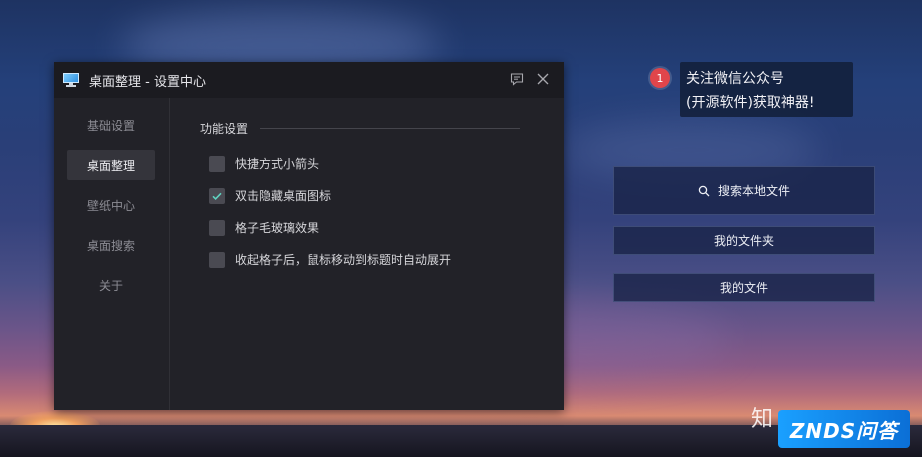 The height and width of the screenshot is (457, 922). Describe the element at coordinates (390, 128) in the screenshot. I see `section-divider` at that location.